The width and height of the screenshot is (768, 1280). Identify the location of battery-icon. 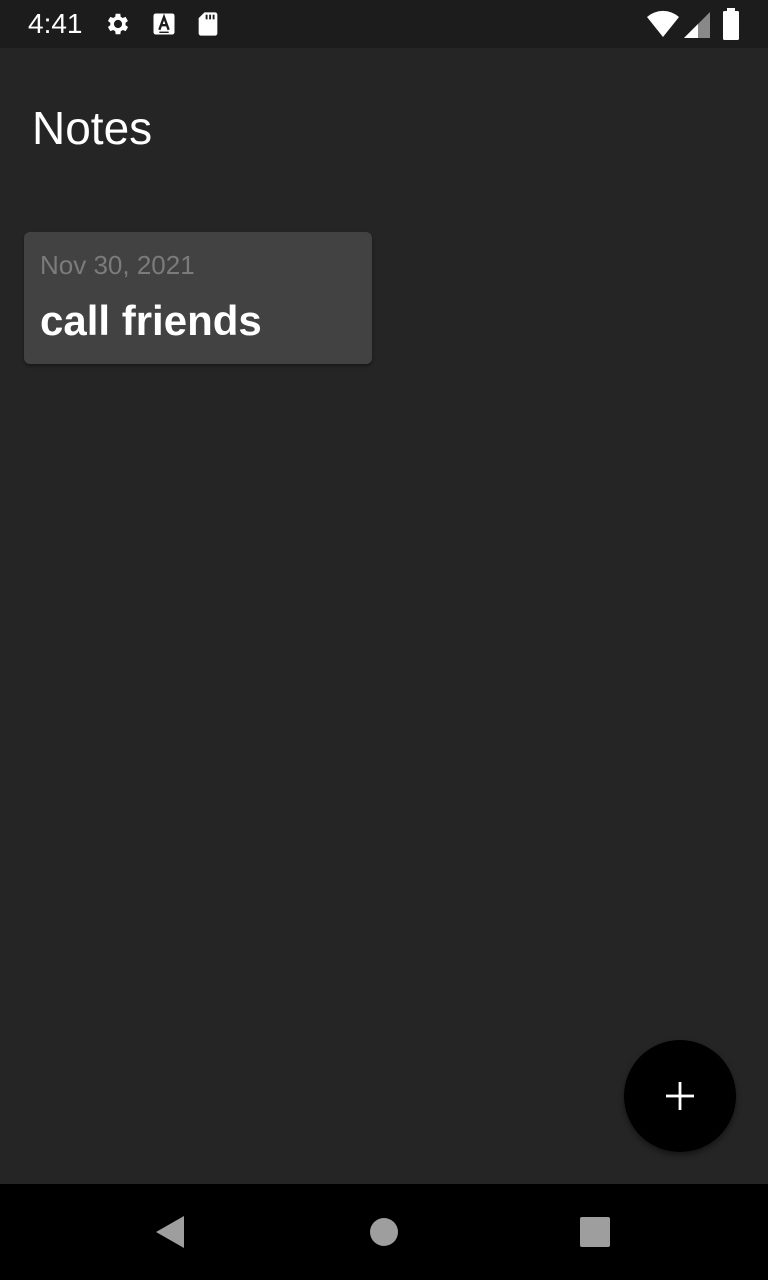
(731, 24).